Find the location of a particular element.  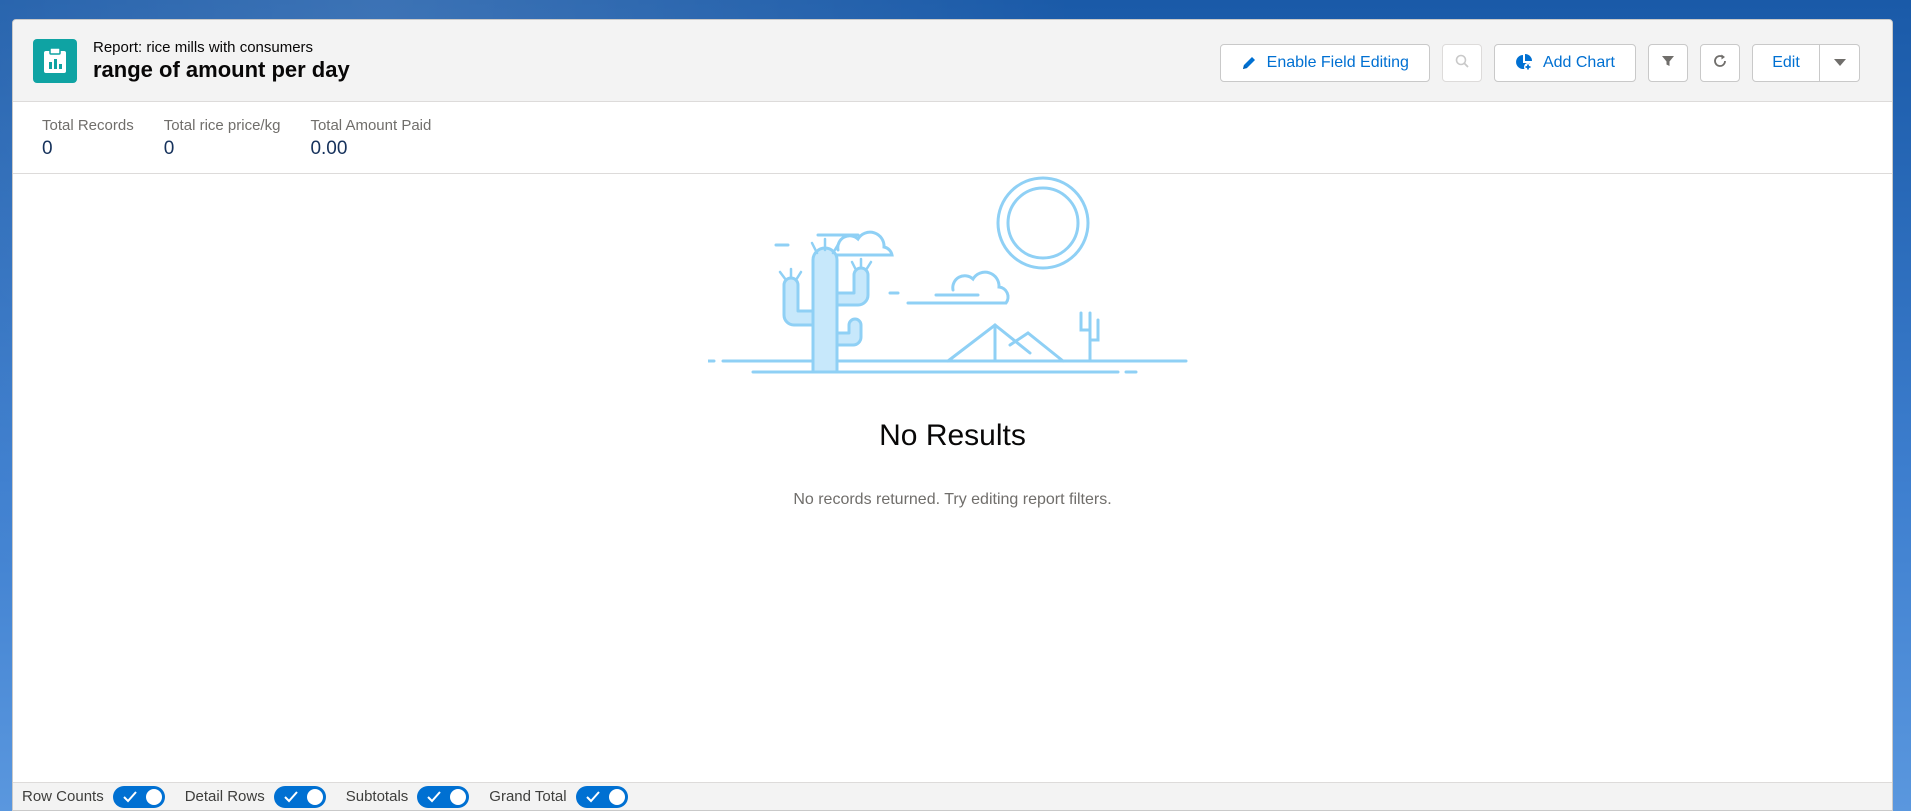

add-chart-button: Add Chart is located at coordinates (1564, 63).